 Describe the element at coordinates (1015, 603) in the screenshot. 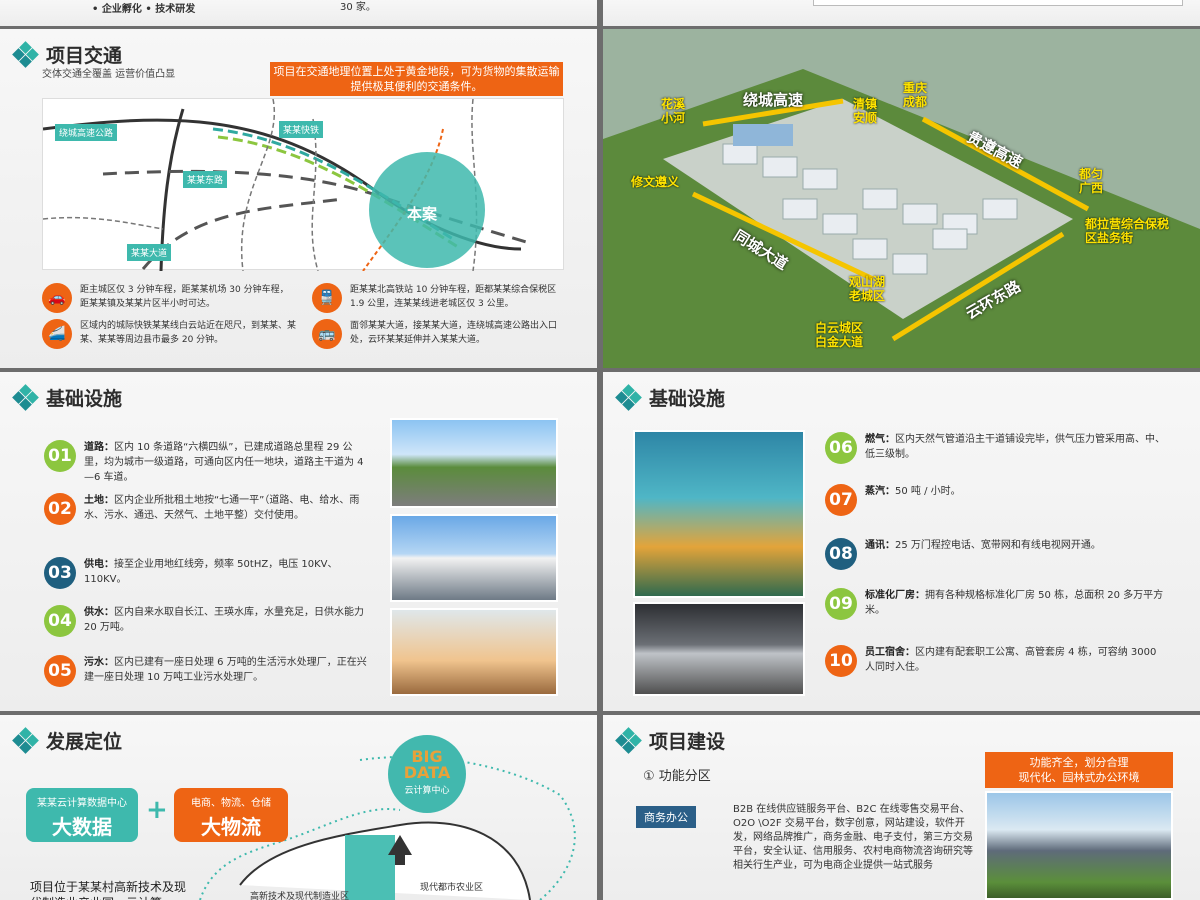

I see `item-text: 标准化厂房：拥有各种规格标准化厂房 50 栋，总面积 20 多万平方米。` at that location.